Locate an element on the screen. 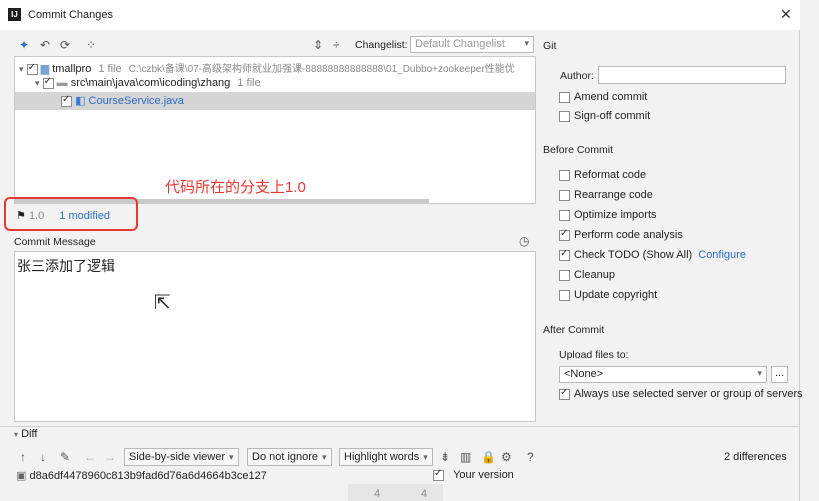  close-icon: ✕ is located at coordinates (786, 14).